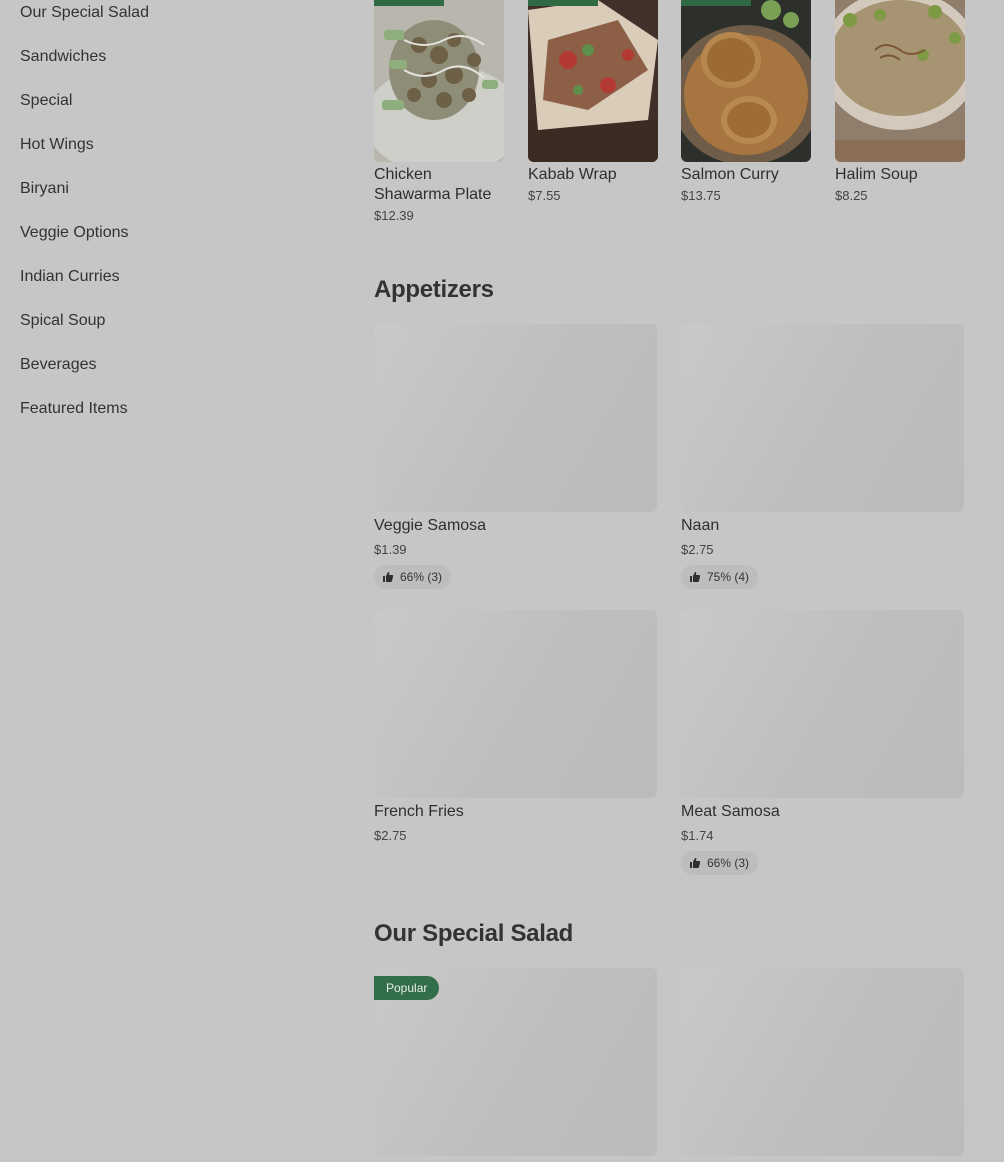  Describe the element at coordinates (170, 154) in the screenshot. I see `sidebar-item-hot-wings: Hot Wings` at that location.